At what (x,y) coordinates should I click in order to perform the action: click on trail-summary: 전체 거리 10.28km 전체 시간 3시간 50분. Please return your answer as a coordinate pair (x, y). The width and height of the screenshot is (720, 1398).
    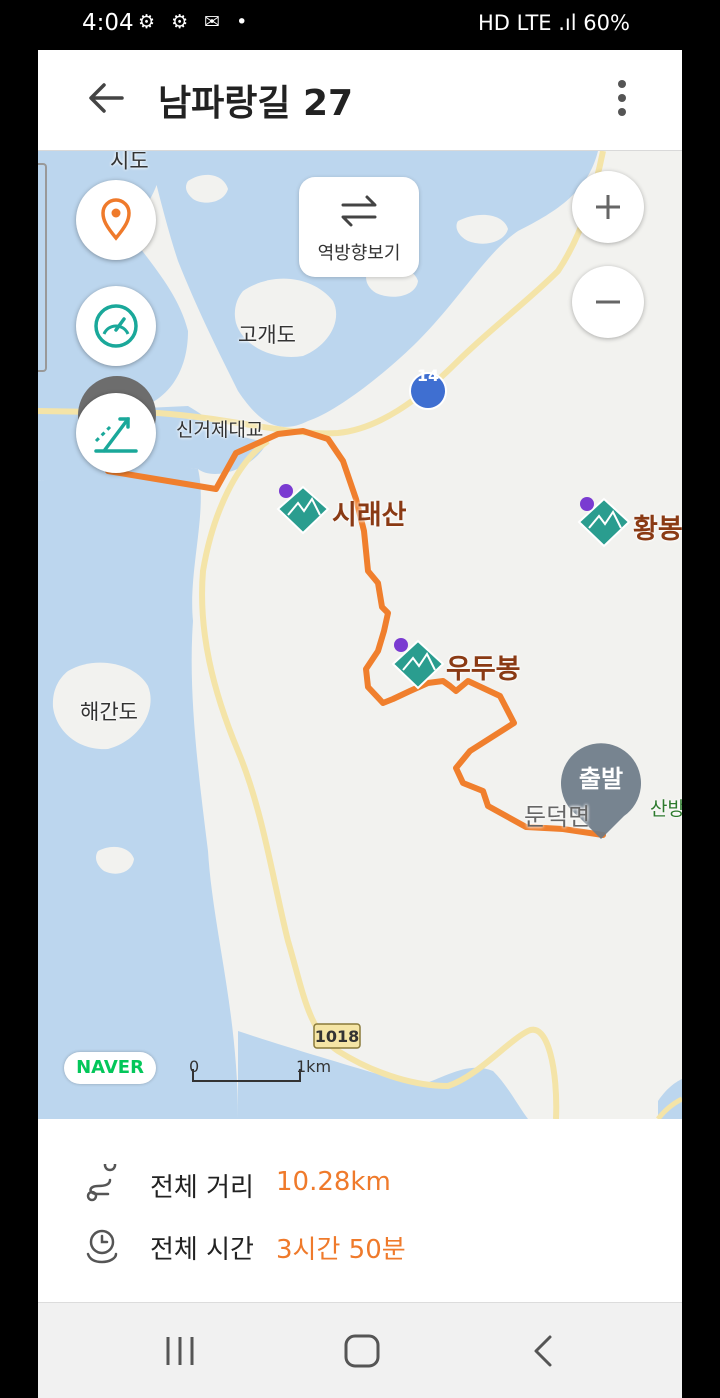
    Looking at the image, I should click on (360, 1209).